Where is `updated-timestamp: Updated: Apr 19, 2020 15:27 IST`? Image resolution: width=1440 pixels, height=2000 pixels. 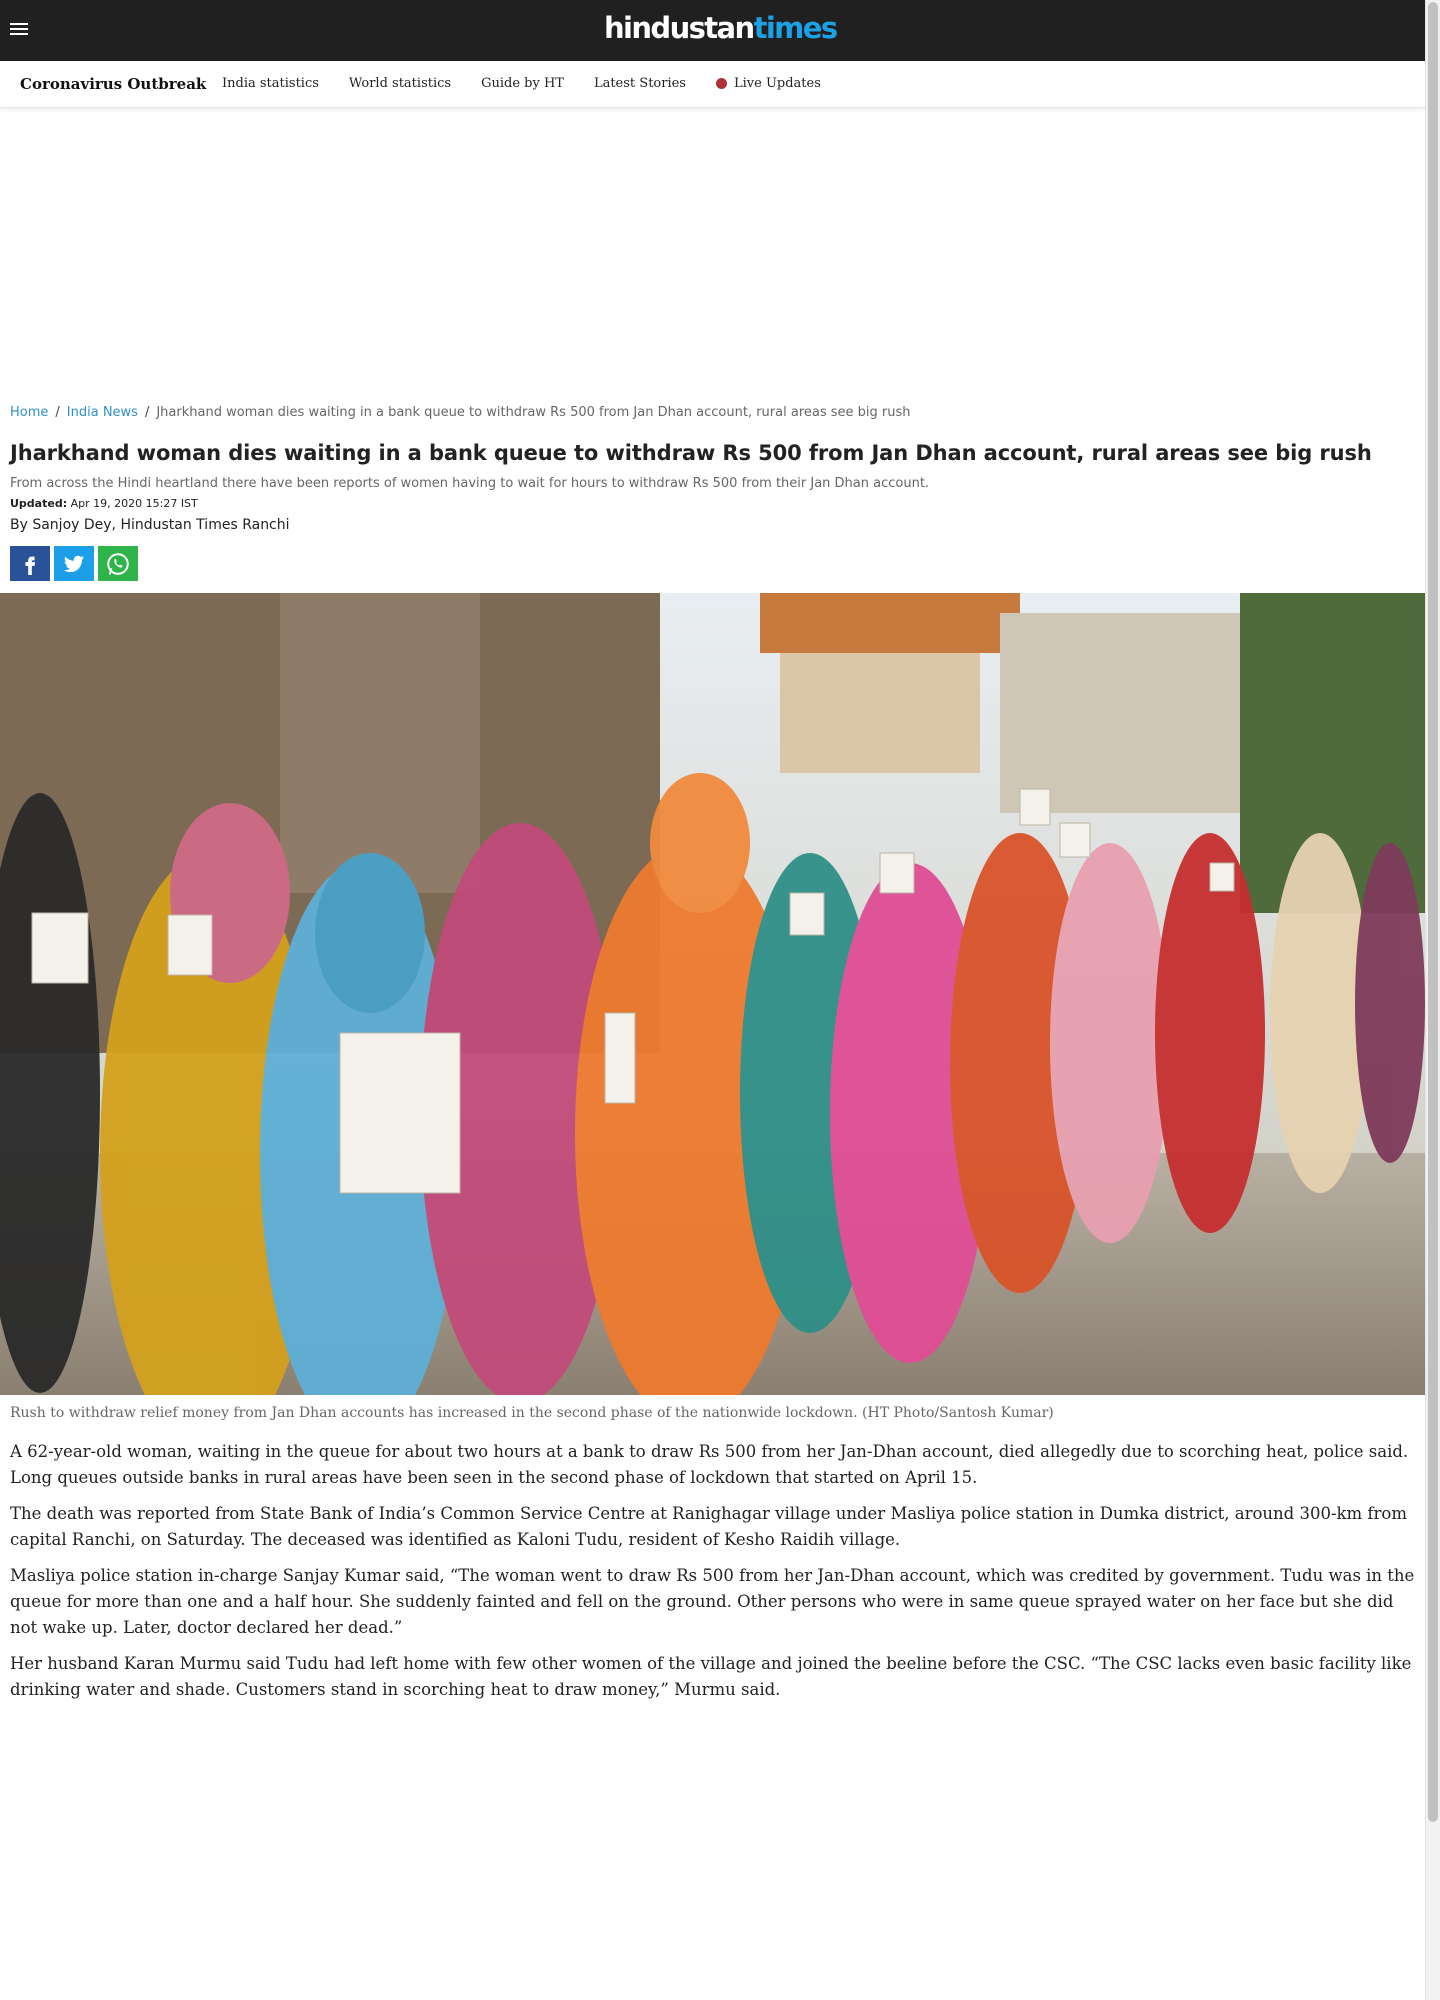
updated-timestamp: Updated: Apr 19, 2020 15:27 IST is located at coordinates (712, 504).